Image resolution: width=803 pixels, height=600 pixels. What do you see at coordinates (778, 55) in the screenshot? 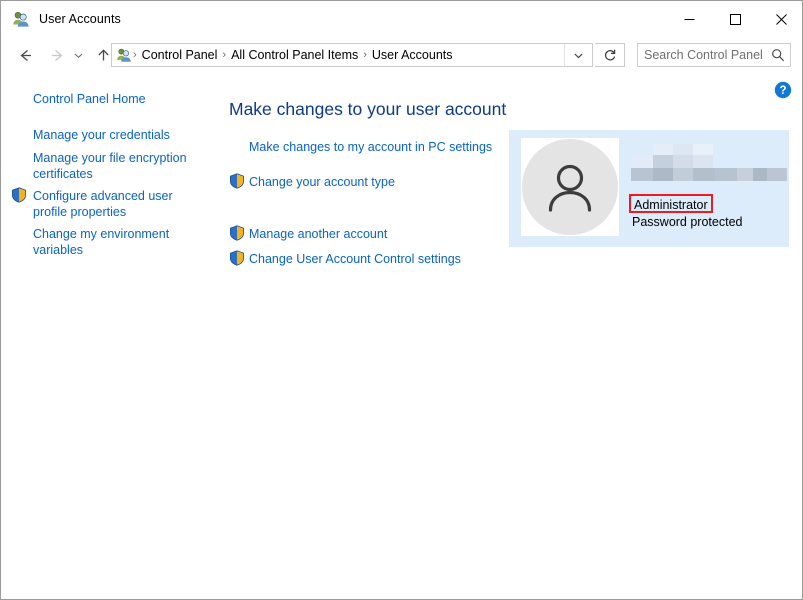
I see `search-icon` at bounding box center [778, 55].